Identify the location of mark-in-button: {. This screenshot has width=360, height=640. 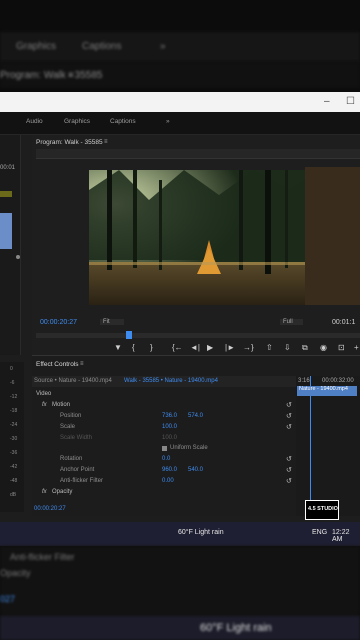
(133, 347).